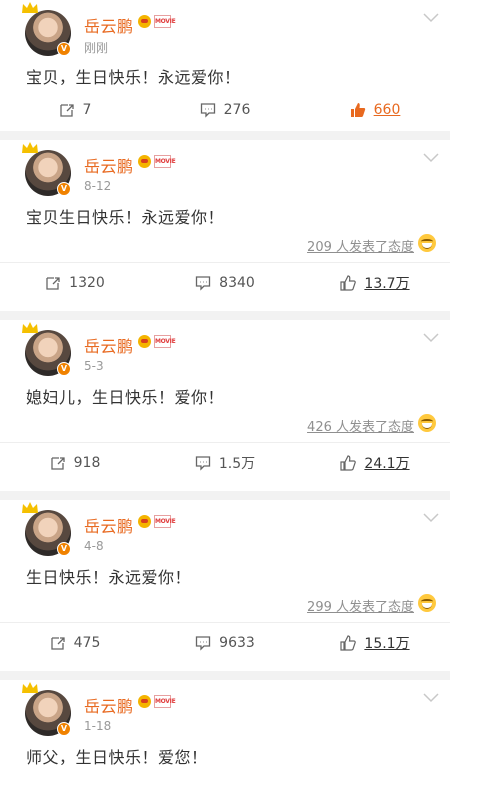 Image resolution: width=482 pixels, height=786 pixels. What do you see at coordinates (225, 709) in the screenshot?
I see `post-header: V 岳云鹏 MOVIE 1-18` at bounding box center [225, 709].